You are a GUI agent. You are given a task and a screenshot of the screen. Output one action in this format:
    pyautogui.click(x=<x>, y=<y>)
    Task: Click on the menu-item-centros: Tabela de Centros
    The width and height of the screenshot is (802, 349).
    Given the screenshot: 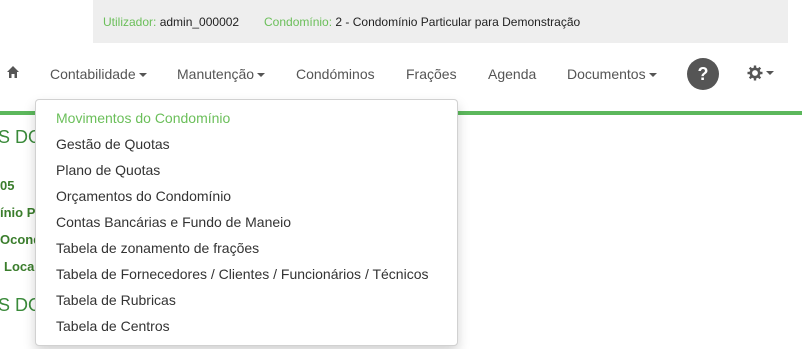 What is the action you would take?
    pyautogui.click(x=113, y=326)
    